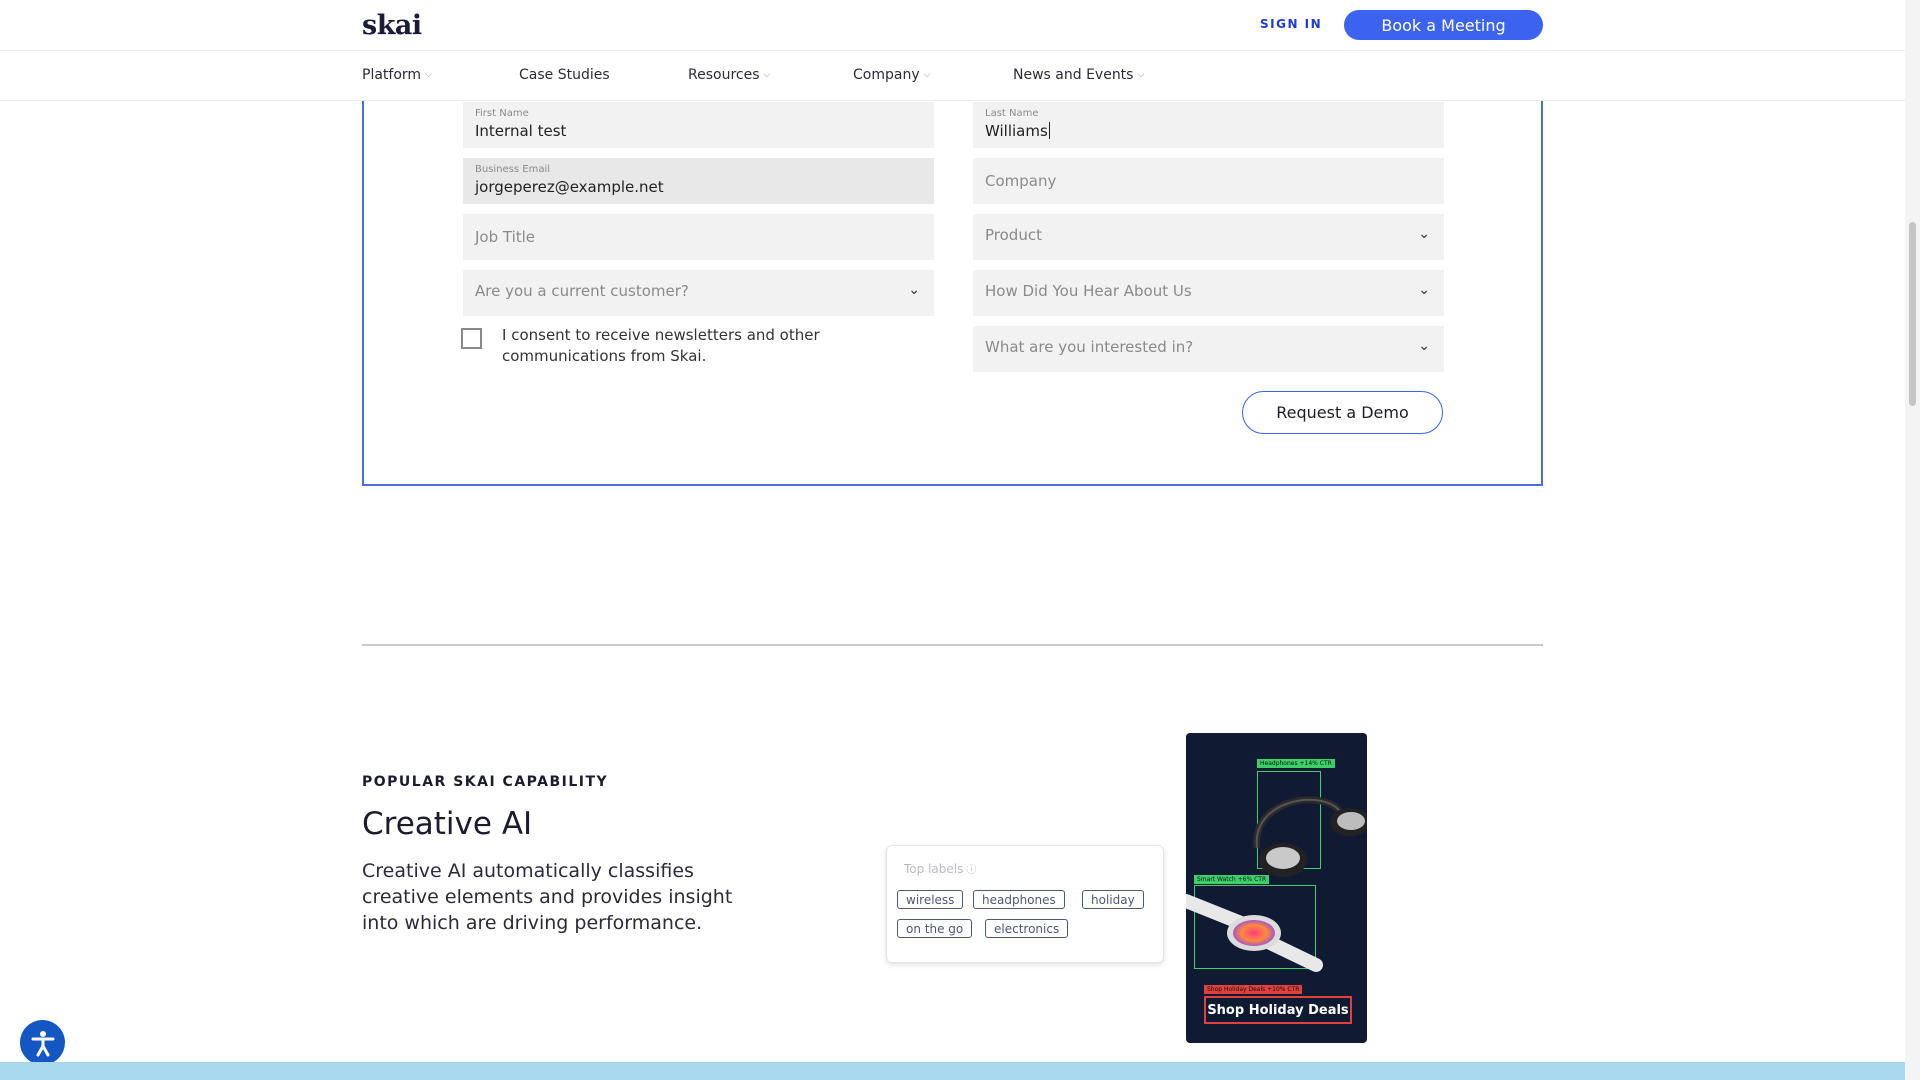 The image size is (1920, 1080). I want to click on field-placeholder: Company, so click(1021, 181).